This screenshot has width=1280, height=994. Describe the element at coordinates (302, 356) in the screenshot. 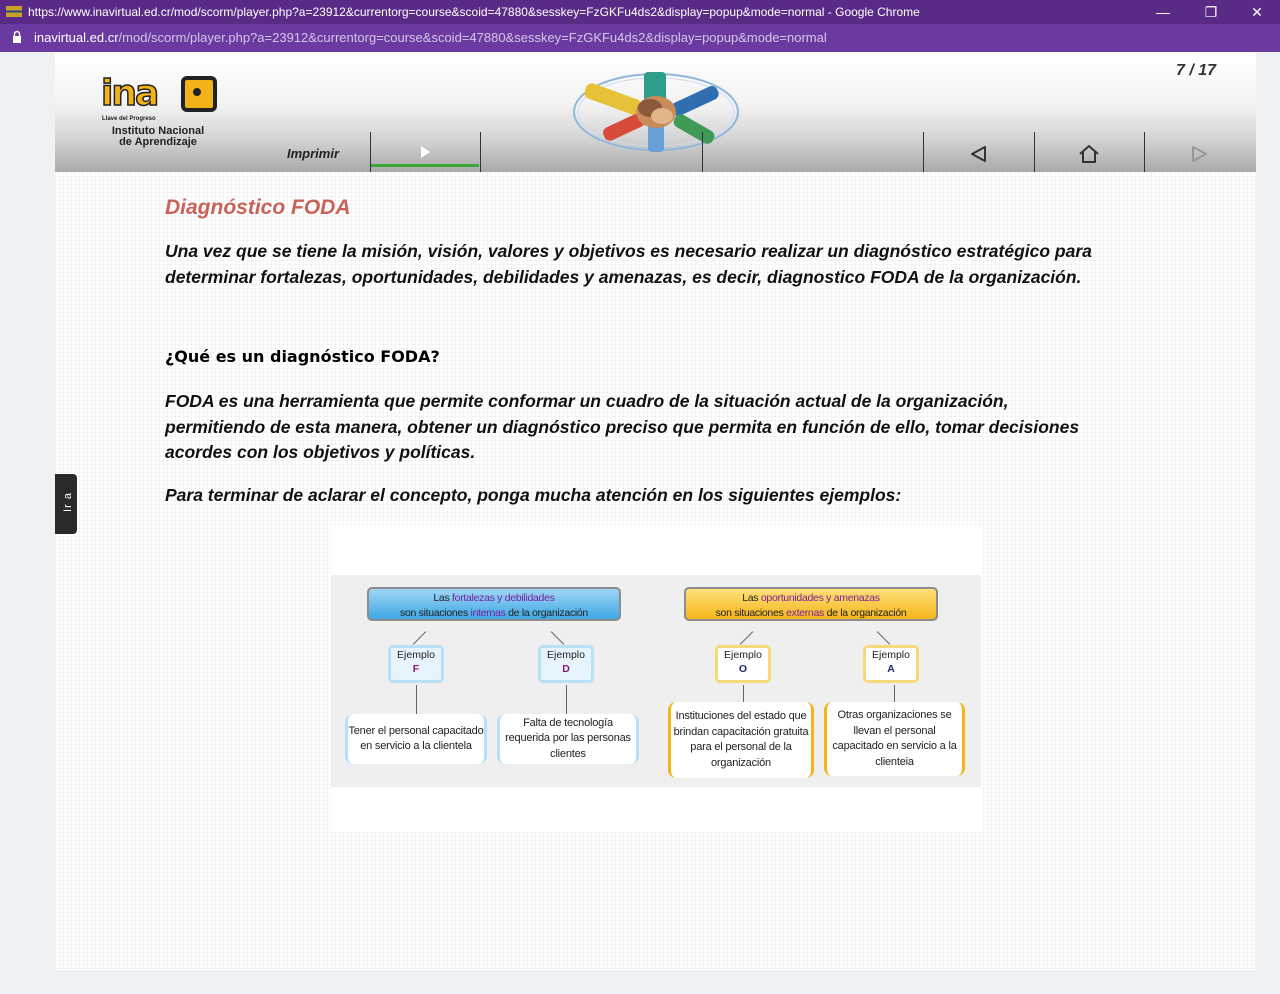

I see `section-question: ¿Qué es un diagnóstico FODA?` at that location.